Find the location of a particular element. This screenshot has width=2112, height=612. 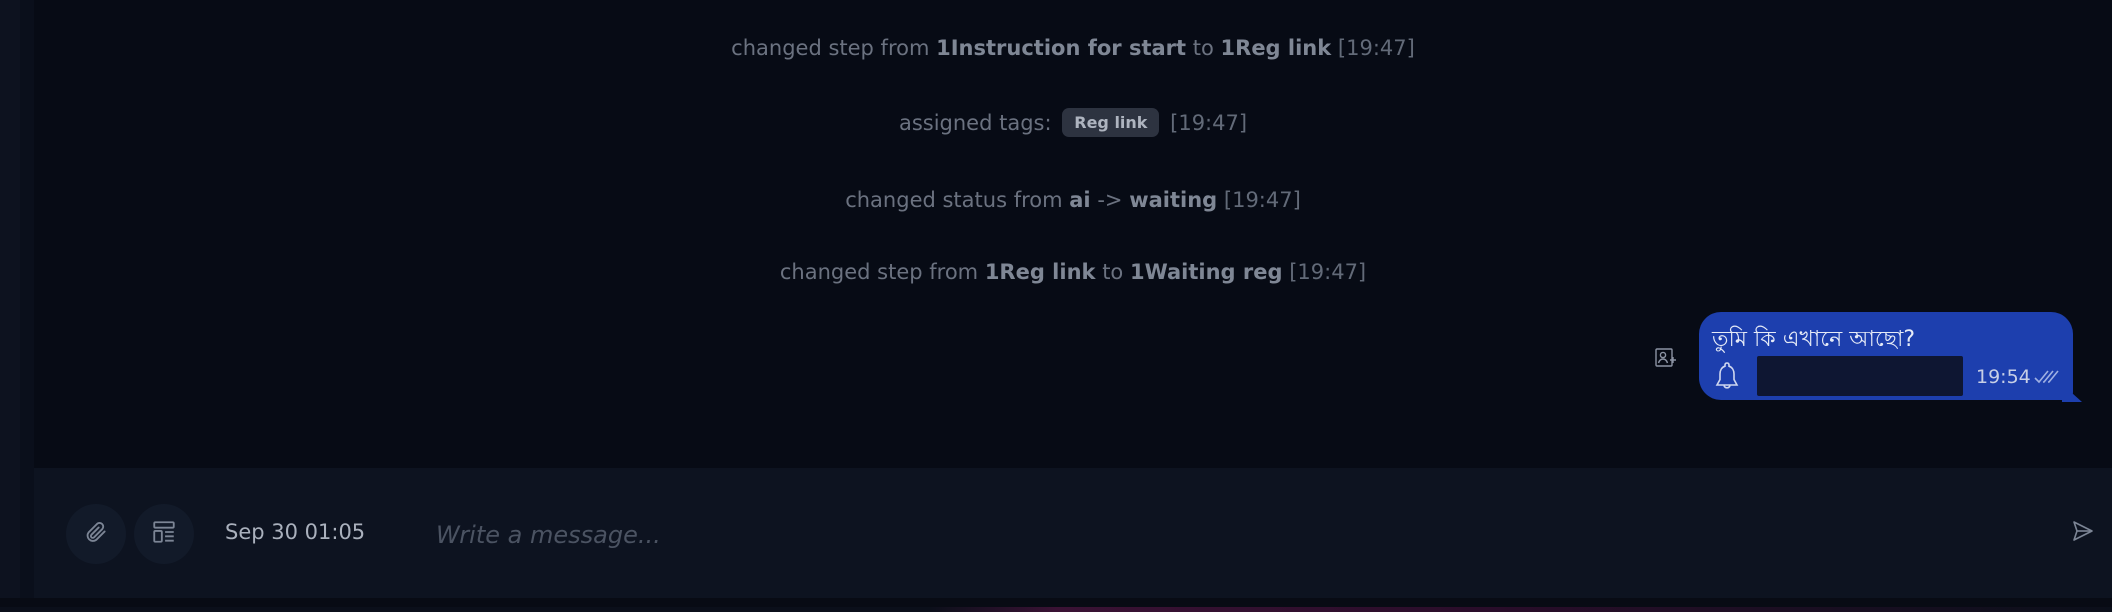

redacted-content is located at coordinates (1860, 376).